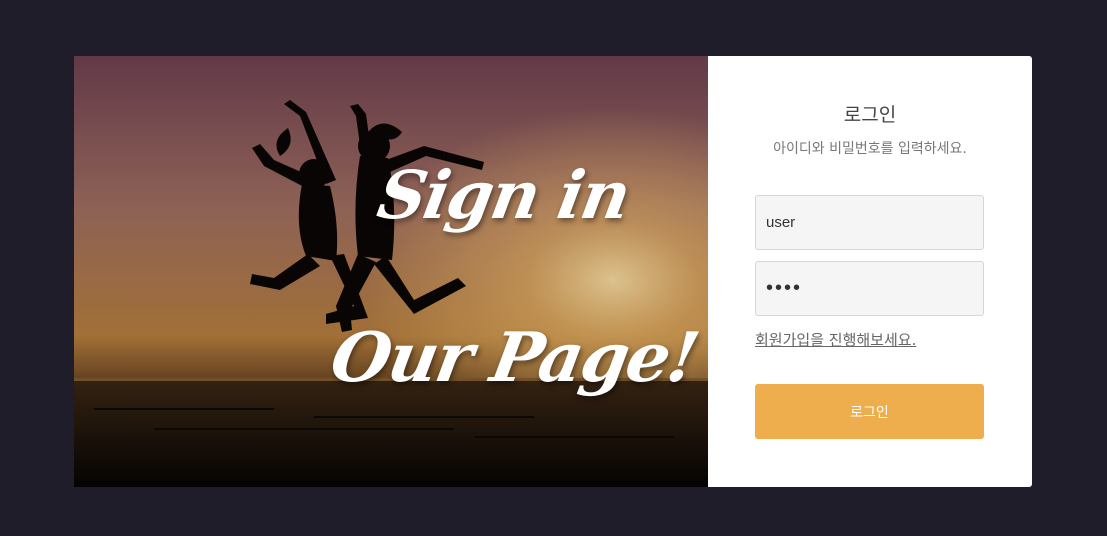 The image size is (1107, 536). Describe the element at coordinates (870, 149) in the screenshot. I see `login-subtitle: 아이디와 비밀번호를 입력하세요.` at that location.